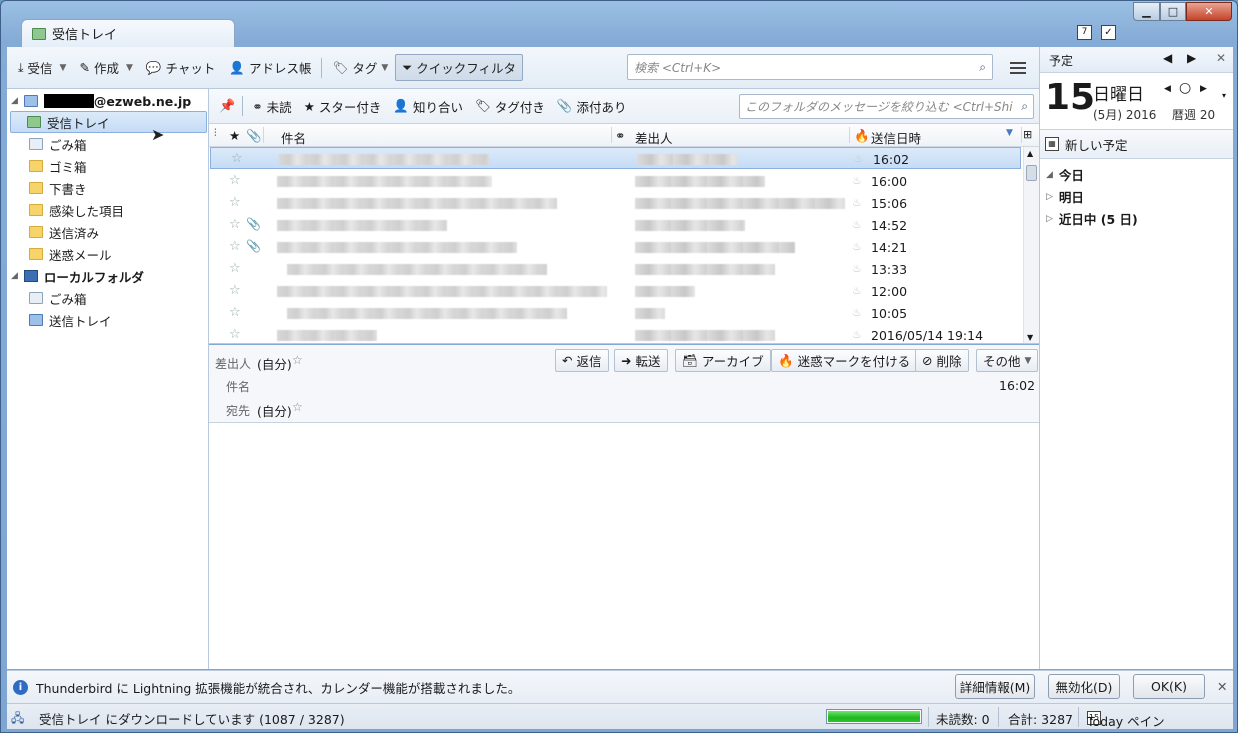 Image resolution: width=1238 pixels, height=733 pixels. What do you see at coordinates (615, 181) in the screenshot?
I see `table-row: ☆ ♨ 16:00` at bounding box center [615, 181].